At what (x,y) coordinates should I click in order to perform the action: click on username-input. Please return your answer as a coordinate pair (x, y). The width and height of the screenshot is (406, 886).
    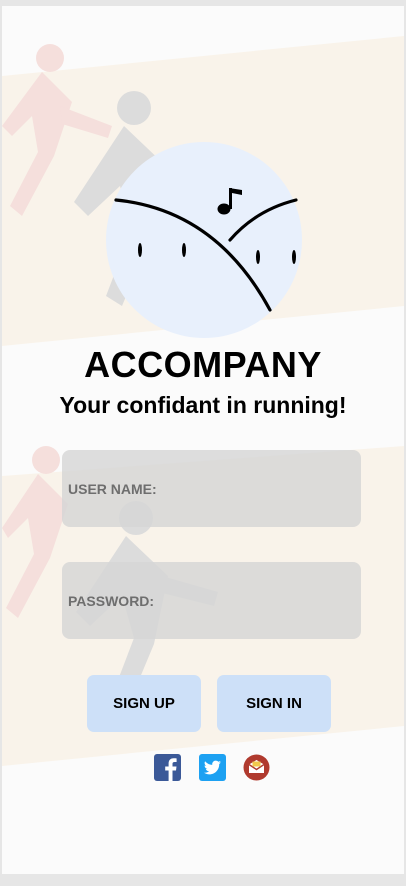
    Looking at the image, I should click on (261, 488).